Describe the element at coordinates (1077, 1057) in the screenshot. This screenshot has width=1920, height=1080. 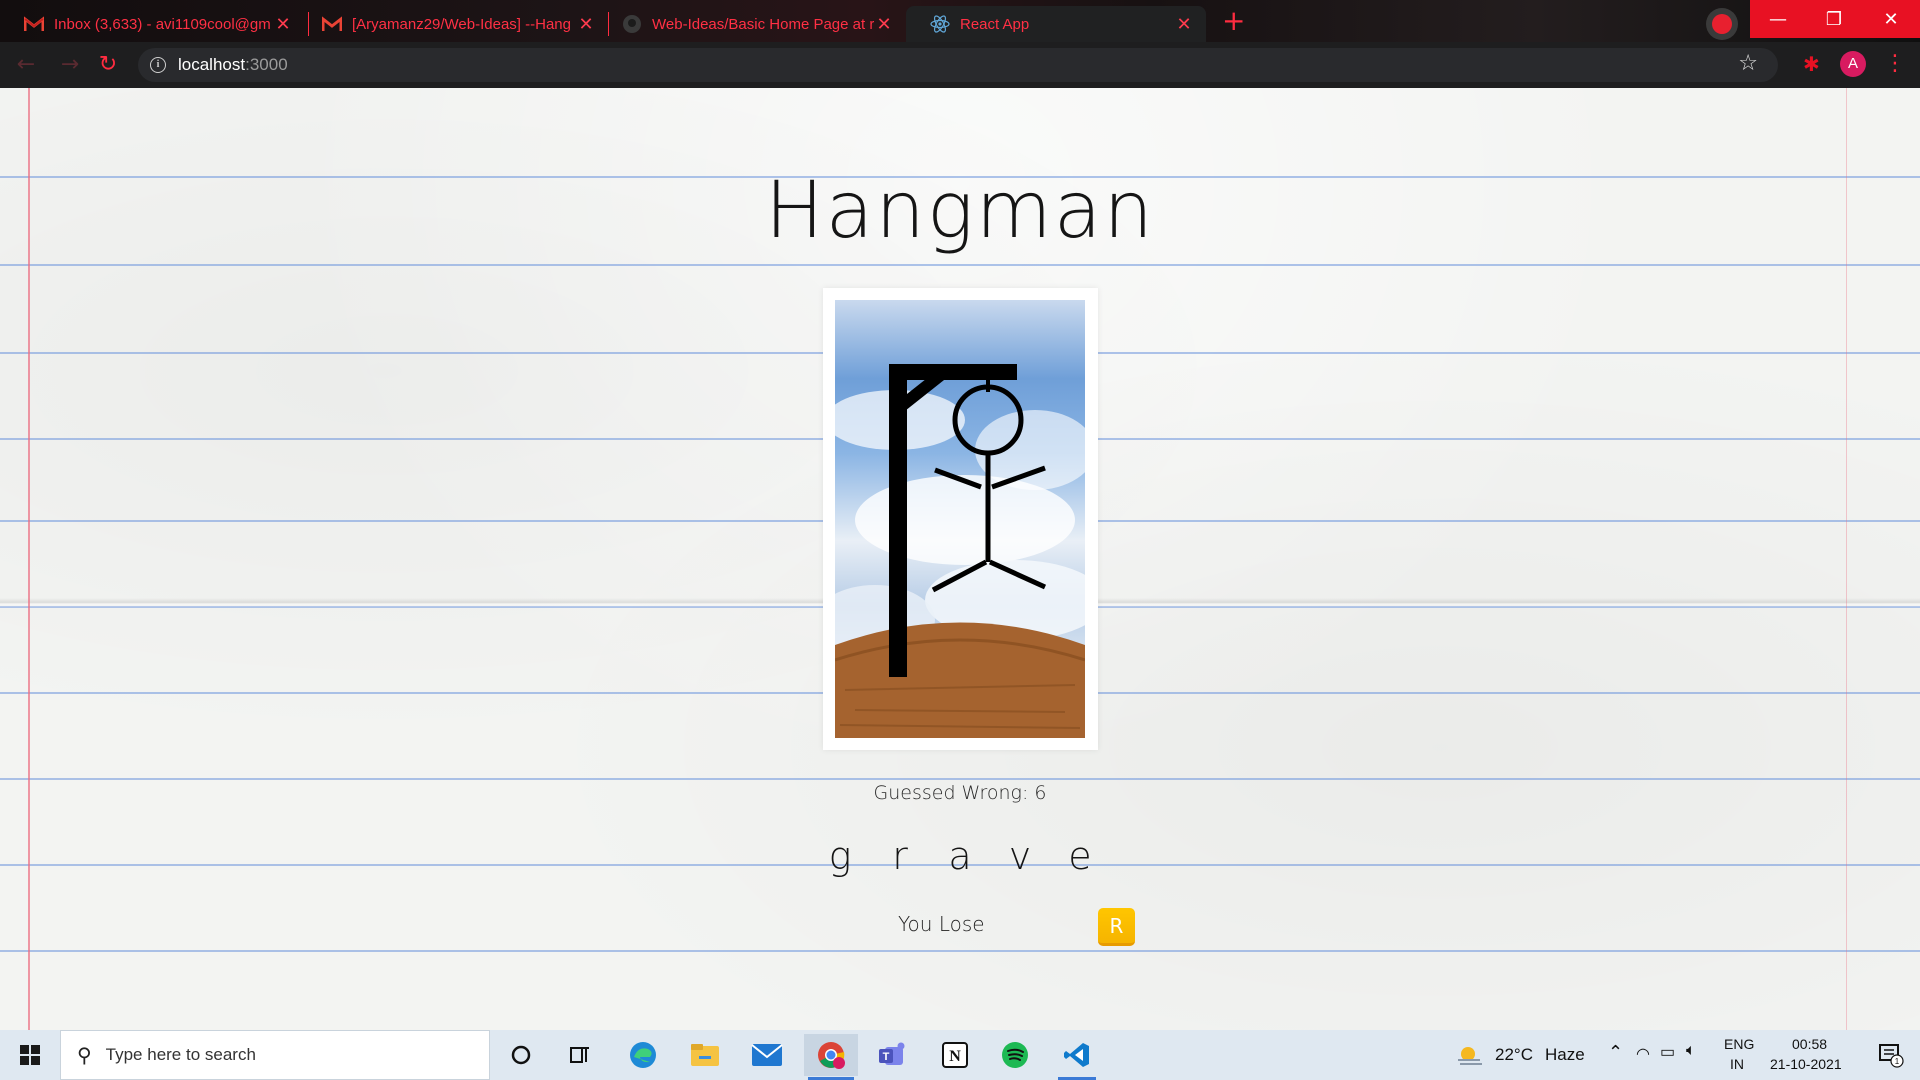
I see `vscode-icon` at that location.